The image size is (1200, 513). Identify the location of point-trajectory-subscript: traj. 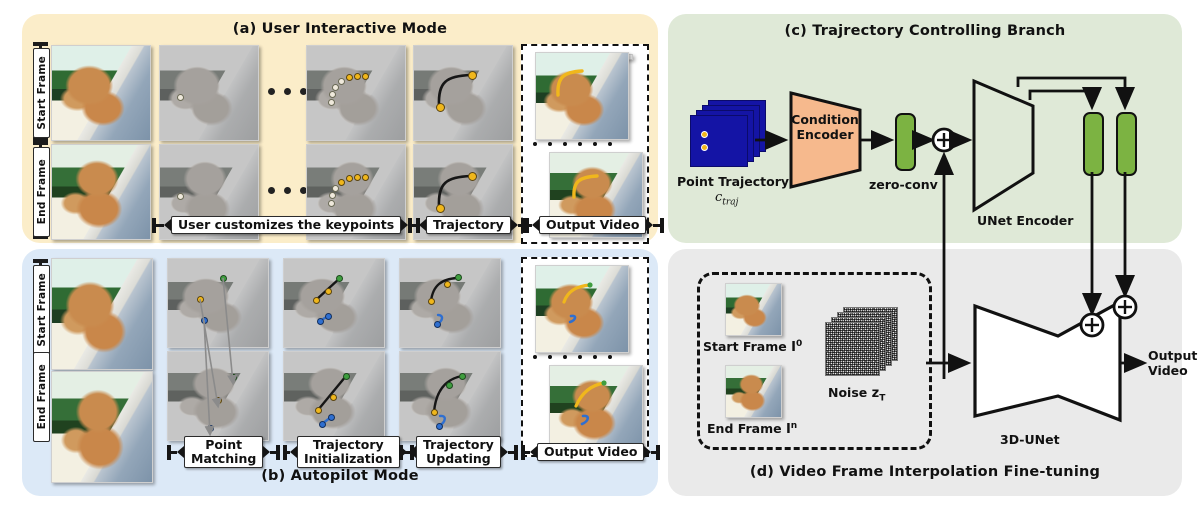
(730, 202).